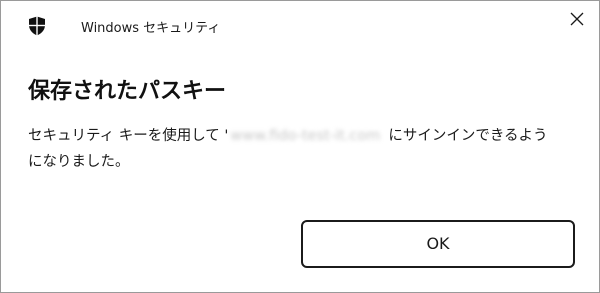  Describe the element at coordinates (305, 136) in the screenshot. I see `redacted-site-url: www.fido-test-it.com` at that location.